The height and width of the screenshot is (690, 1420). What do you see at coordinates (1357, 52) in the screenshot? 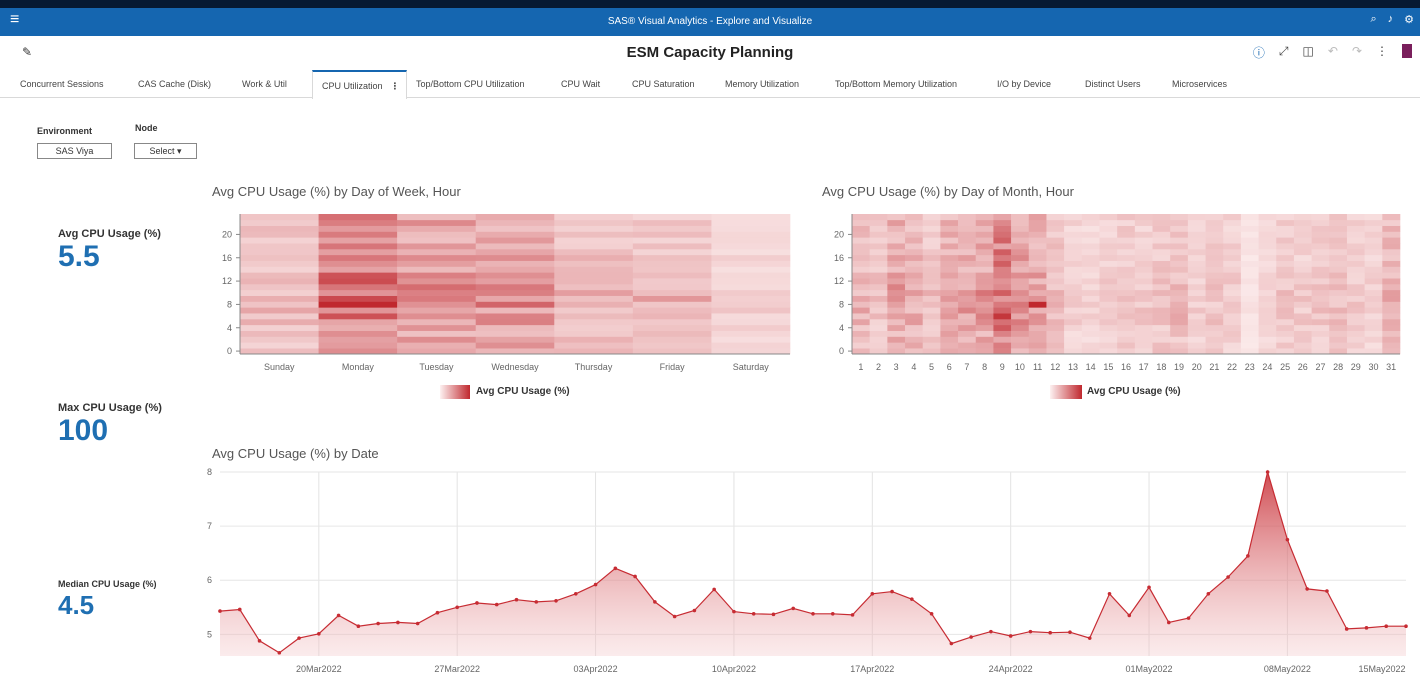
I see `redo-icon: ↷` at bounding box center [1357, 52].